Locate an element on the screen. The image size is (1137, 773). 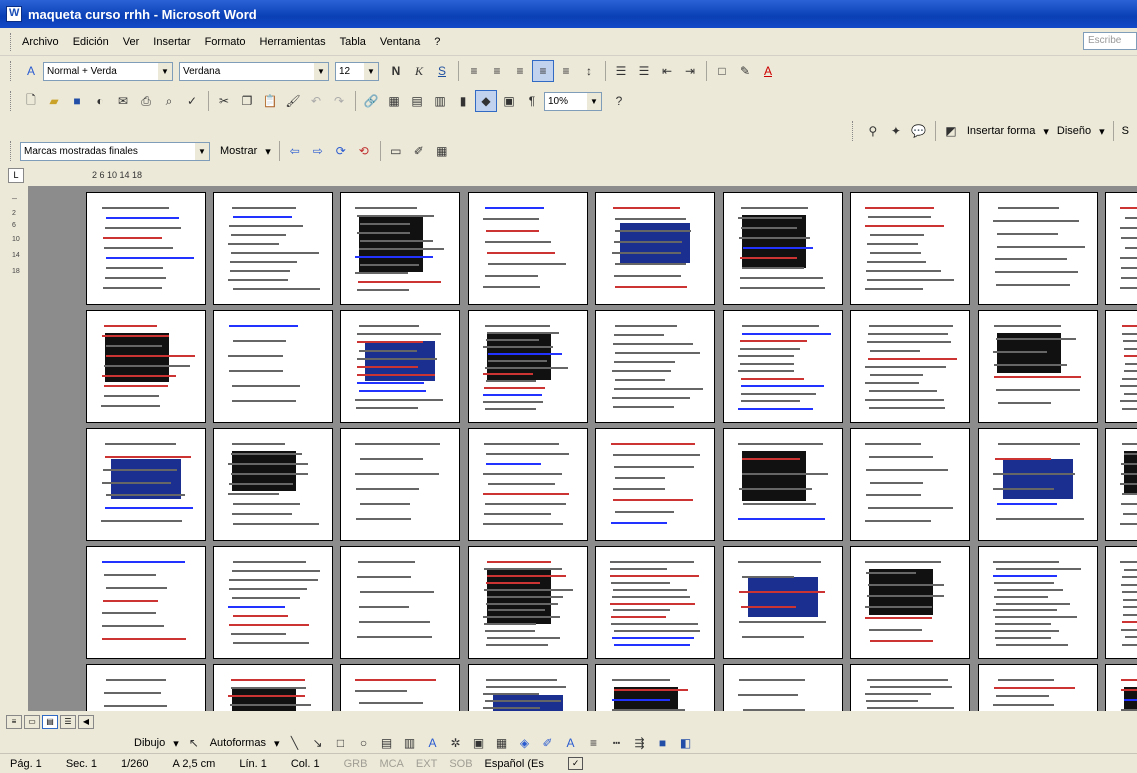
highlight-icon: ✎ is located at coordinates (745, 71).